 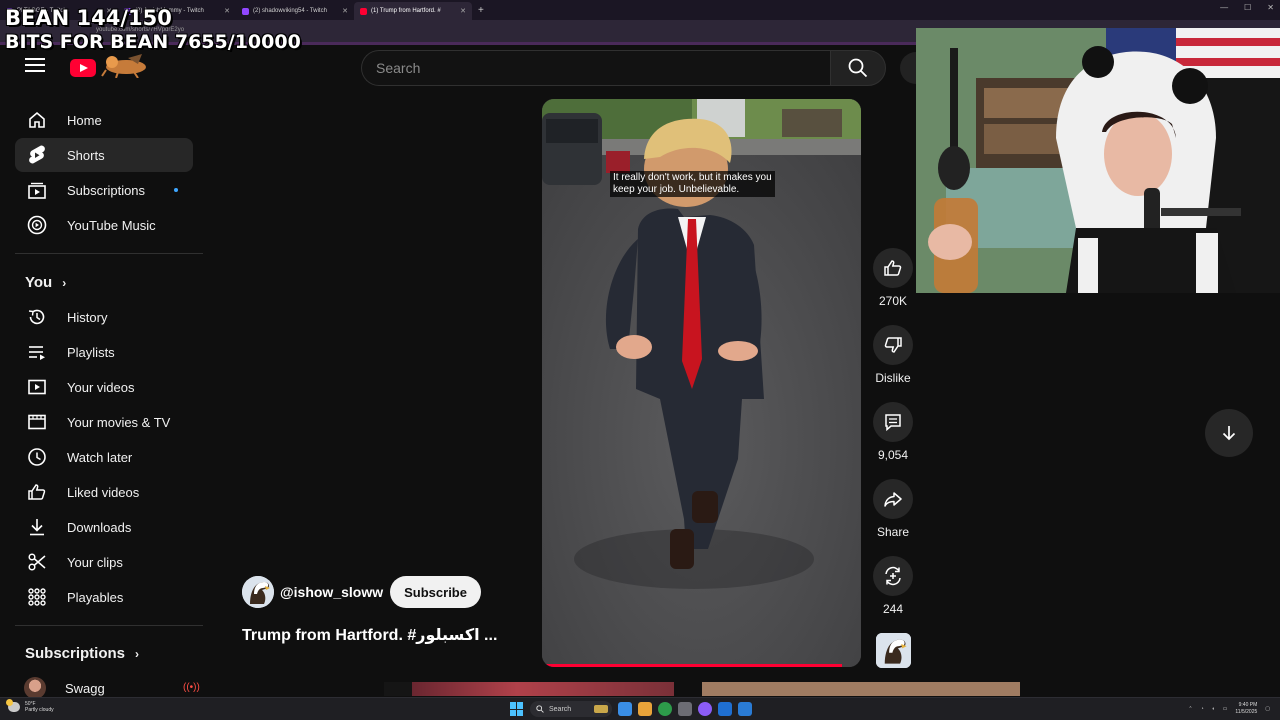 I want to click on dislike-action: Dislike, so click(x=893, y=355).